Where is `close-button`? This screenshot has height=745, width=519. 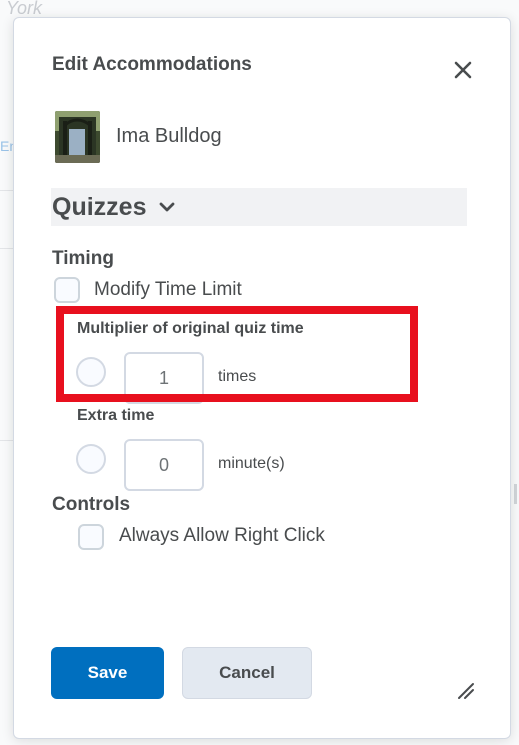 close-button is located at coordinates (463, 70).